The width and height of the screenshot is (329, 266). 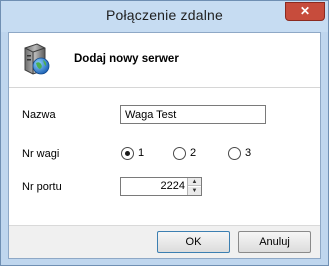 What do you see at coordinates (37, 59) in the screenshot?
I see `server-globe-icon` at bounding box center [37, 59].